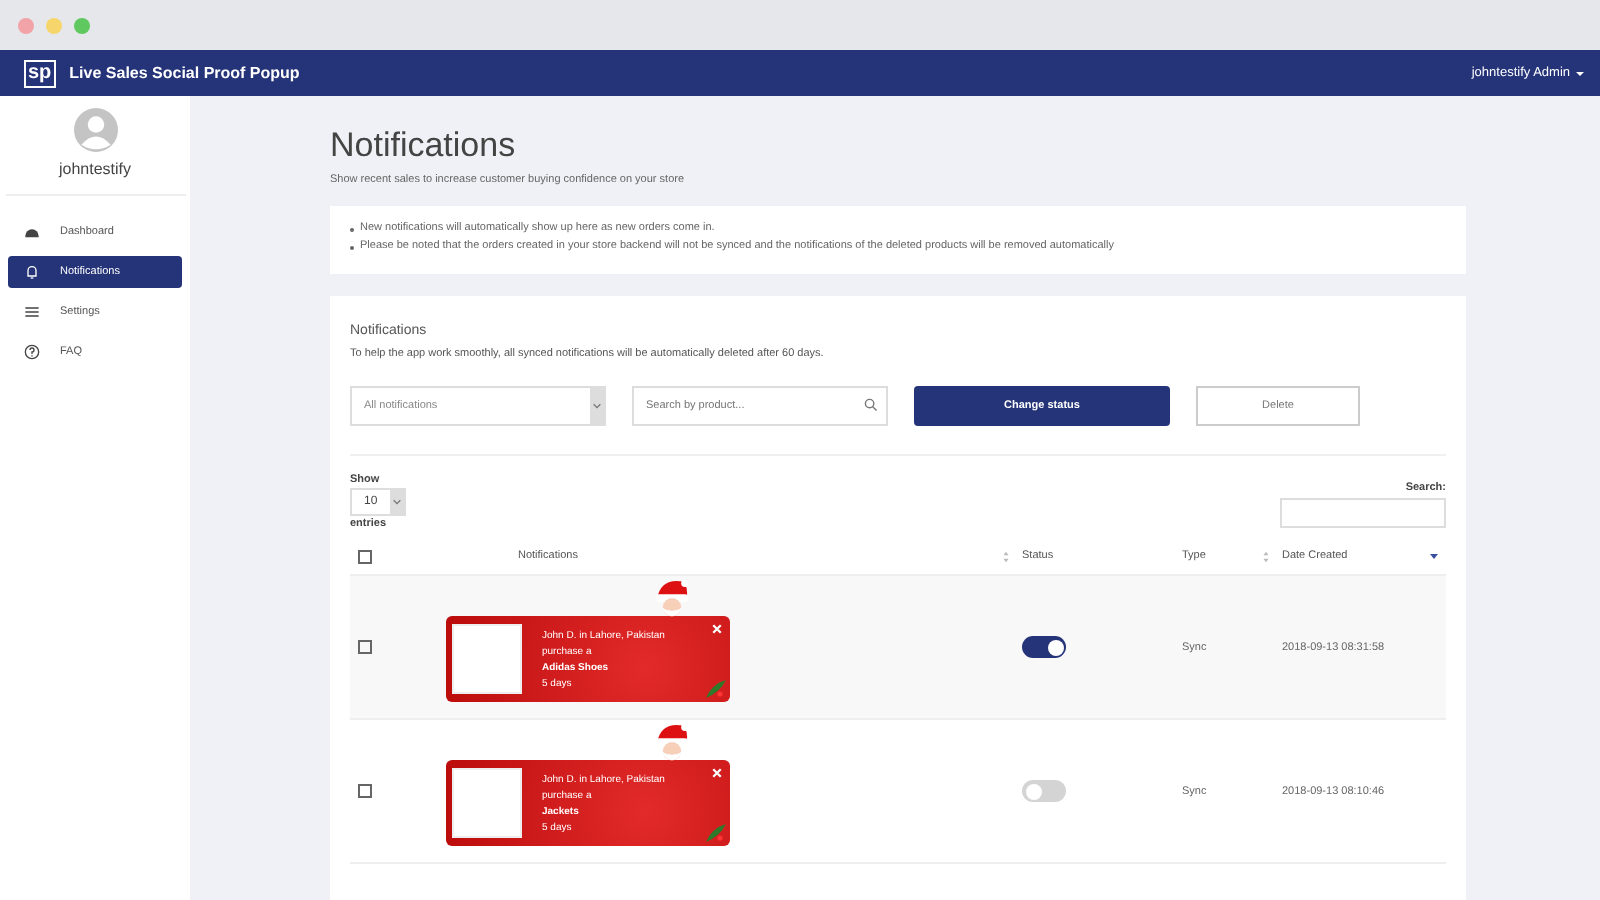 This screenshot has height=900, width=1600. What do you see at coordinates (1363, 513) in the screenshot?
I see `table-search-field` at bounding box center [1363, 513].